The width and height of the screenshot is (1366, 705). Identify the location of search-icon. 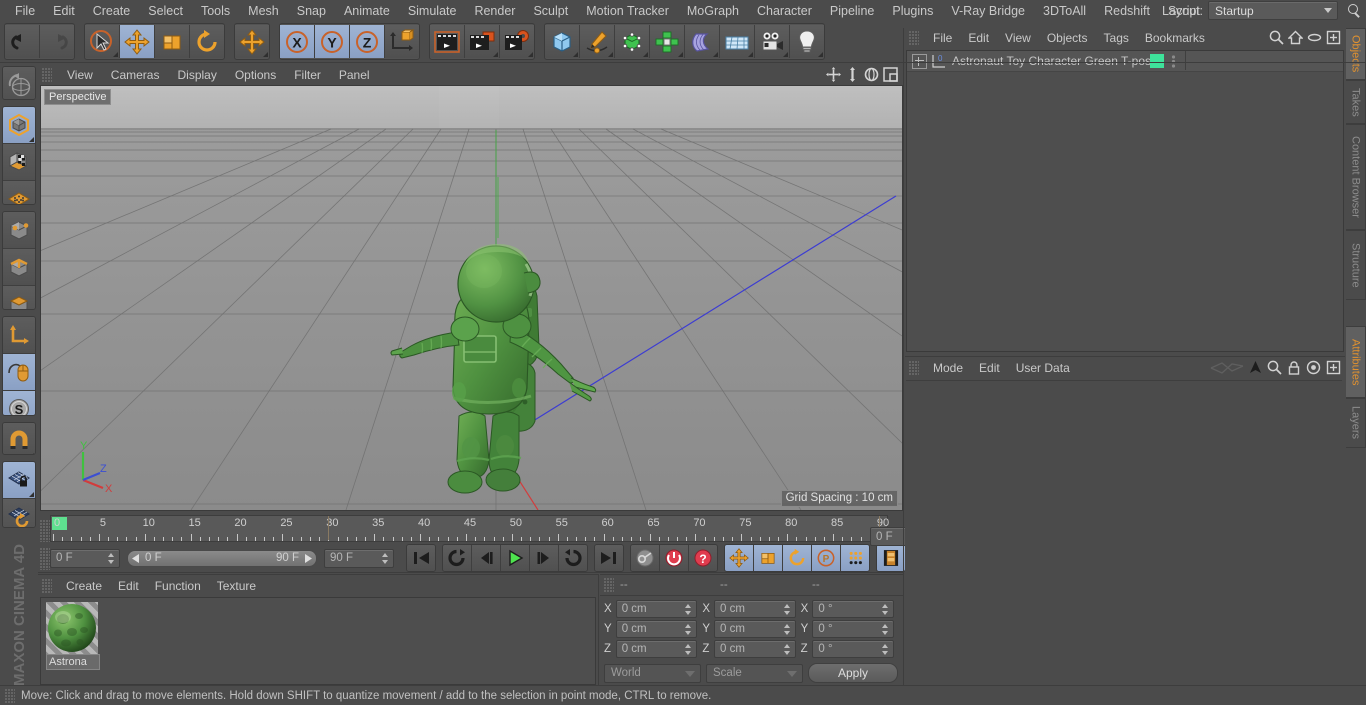
(1354, 11).